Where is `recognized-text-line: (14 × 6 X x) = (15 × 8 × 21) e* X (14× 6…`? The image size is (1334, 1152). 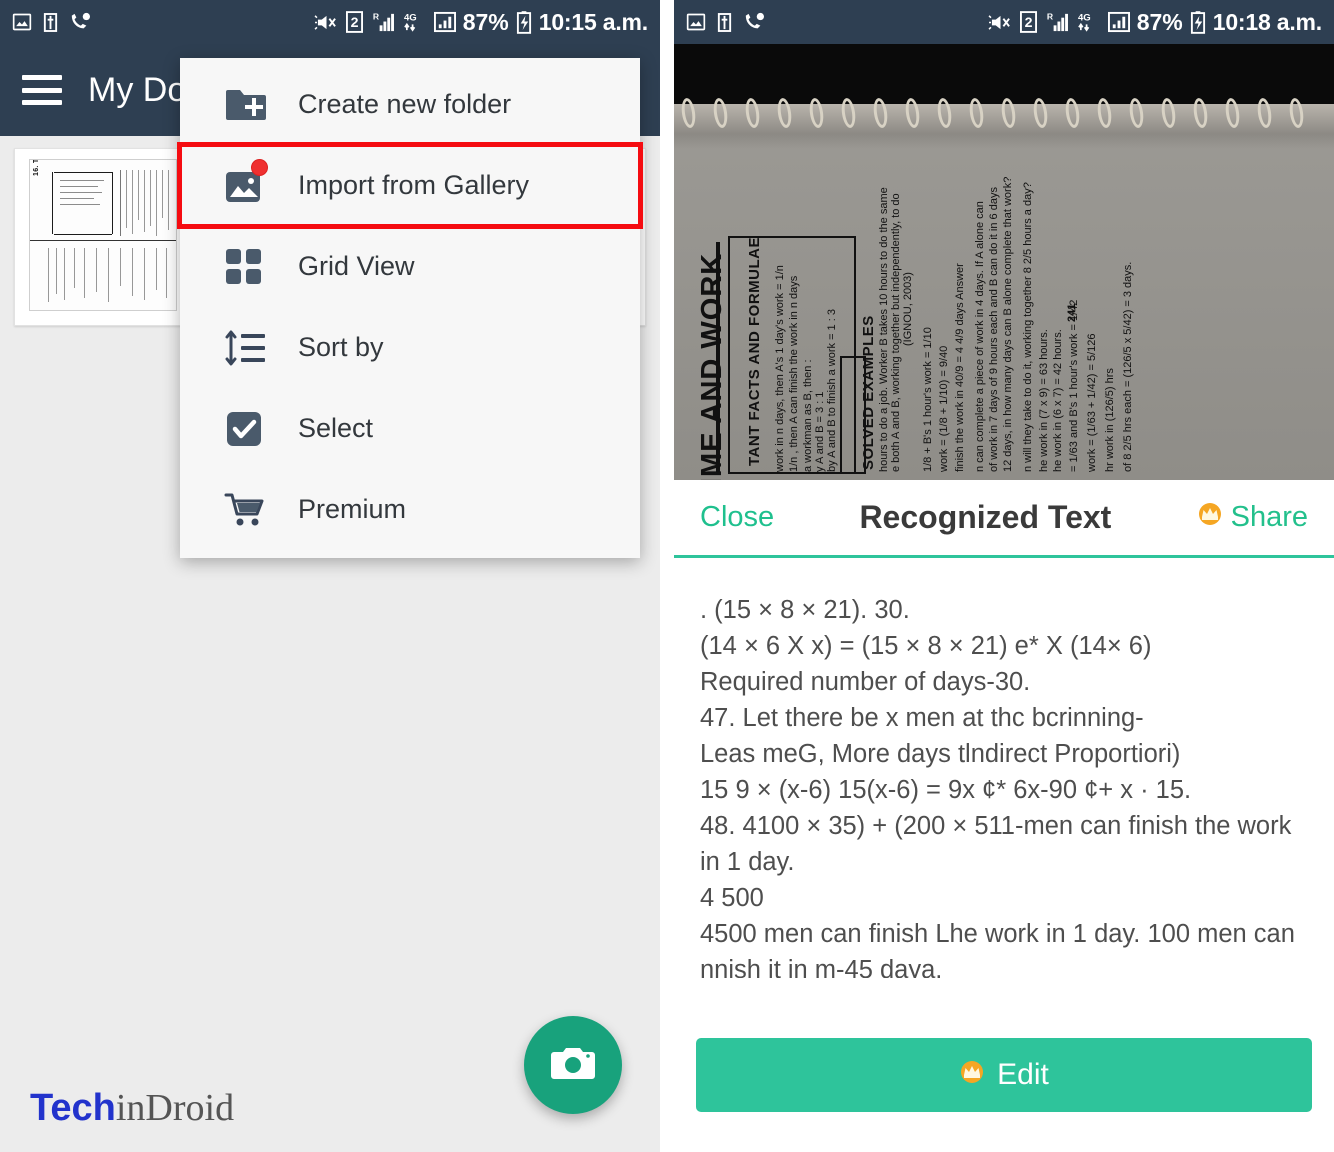 recognized-text-line: (14 × 6 X x) = (15 × 8 × 21) e* X (14× 6… is located at coordinates (926, 646).